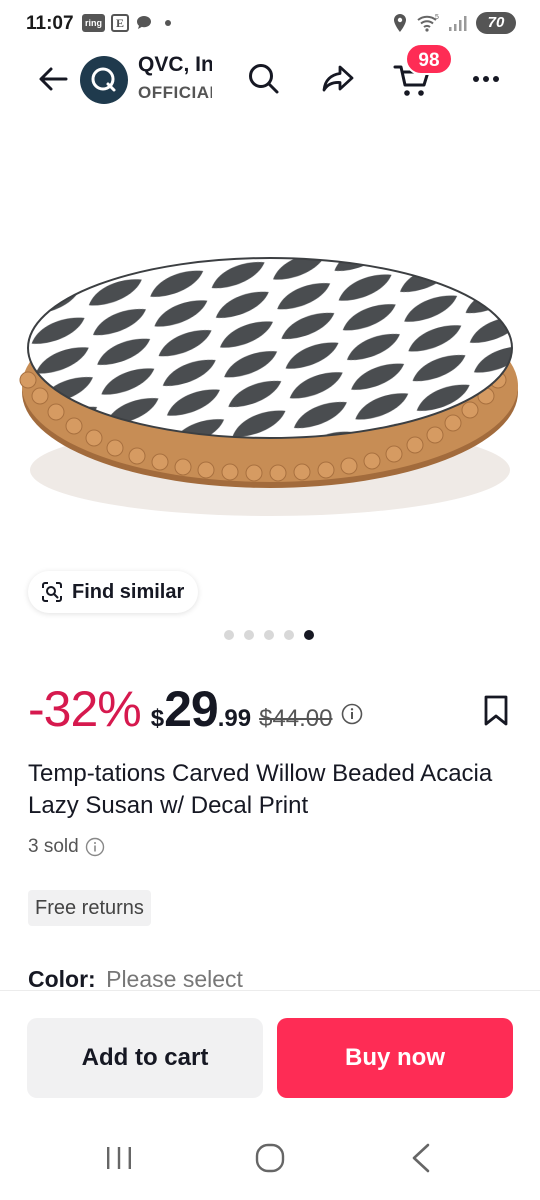 The height and width of the screenshot is (1200, 540). I want to click on price-info-icon, so click(352, 714).